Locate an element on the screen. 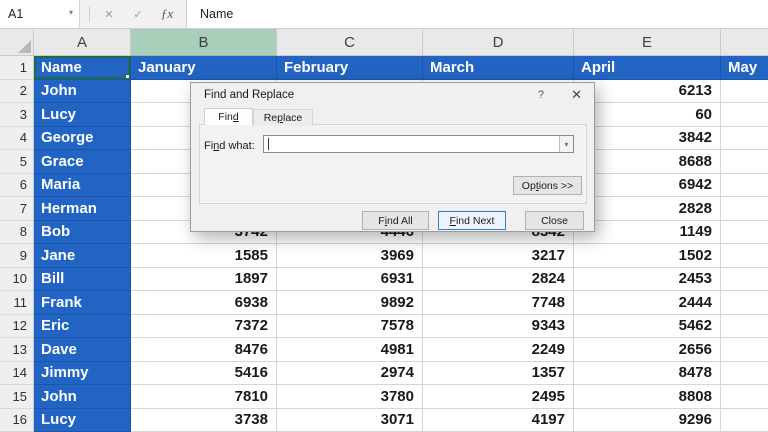  cell-E14: 8478 is located at coordinates (647, 373).